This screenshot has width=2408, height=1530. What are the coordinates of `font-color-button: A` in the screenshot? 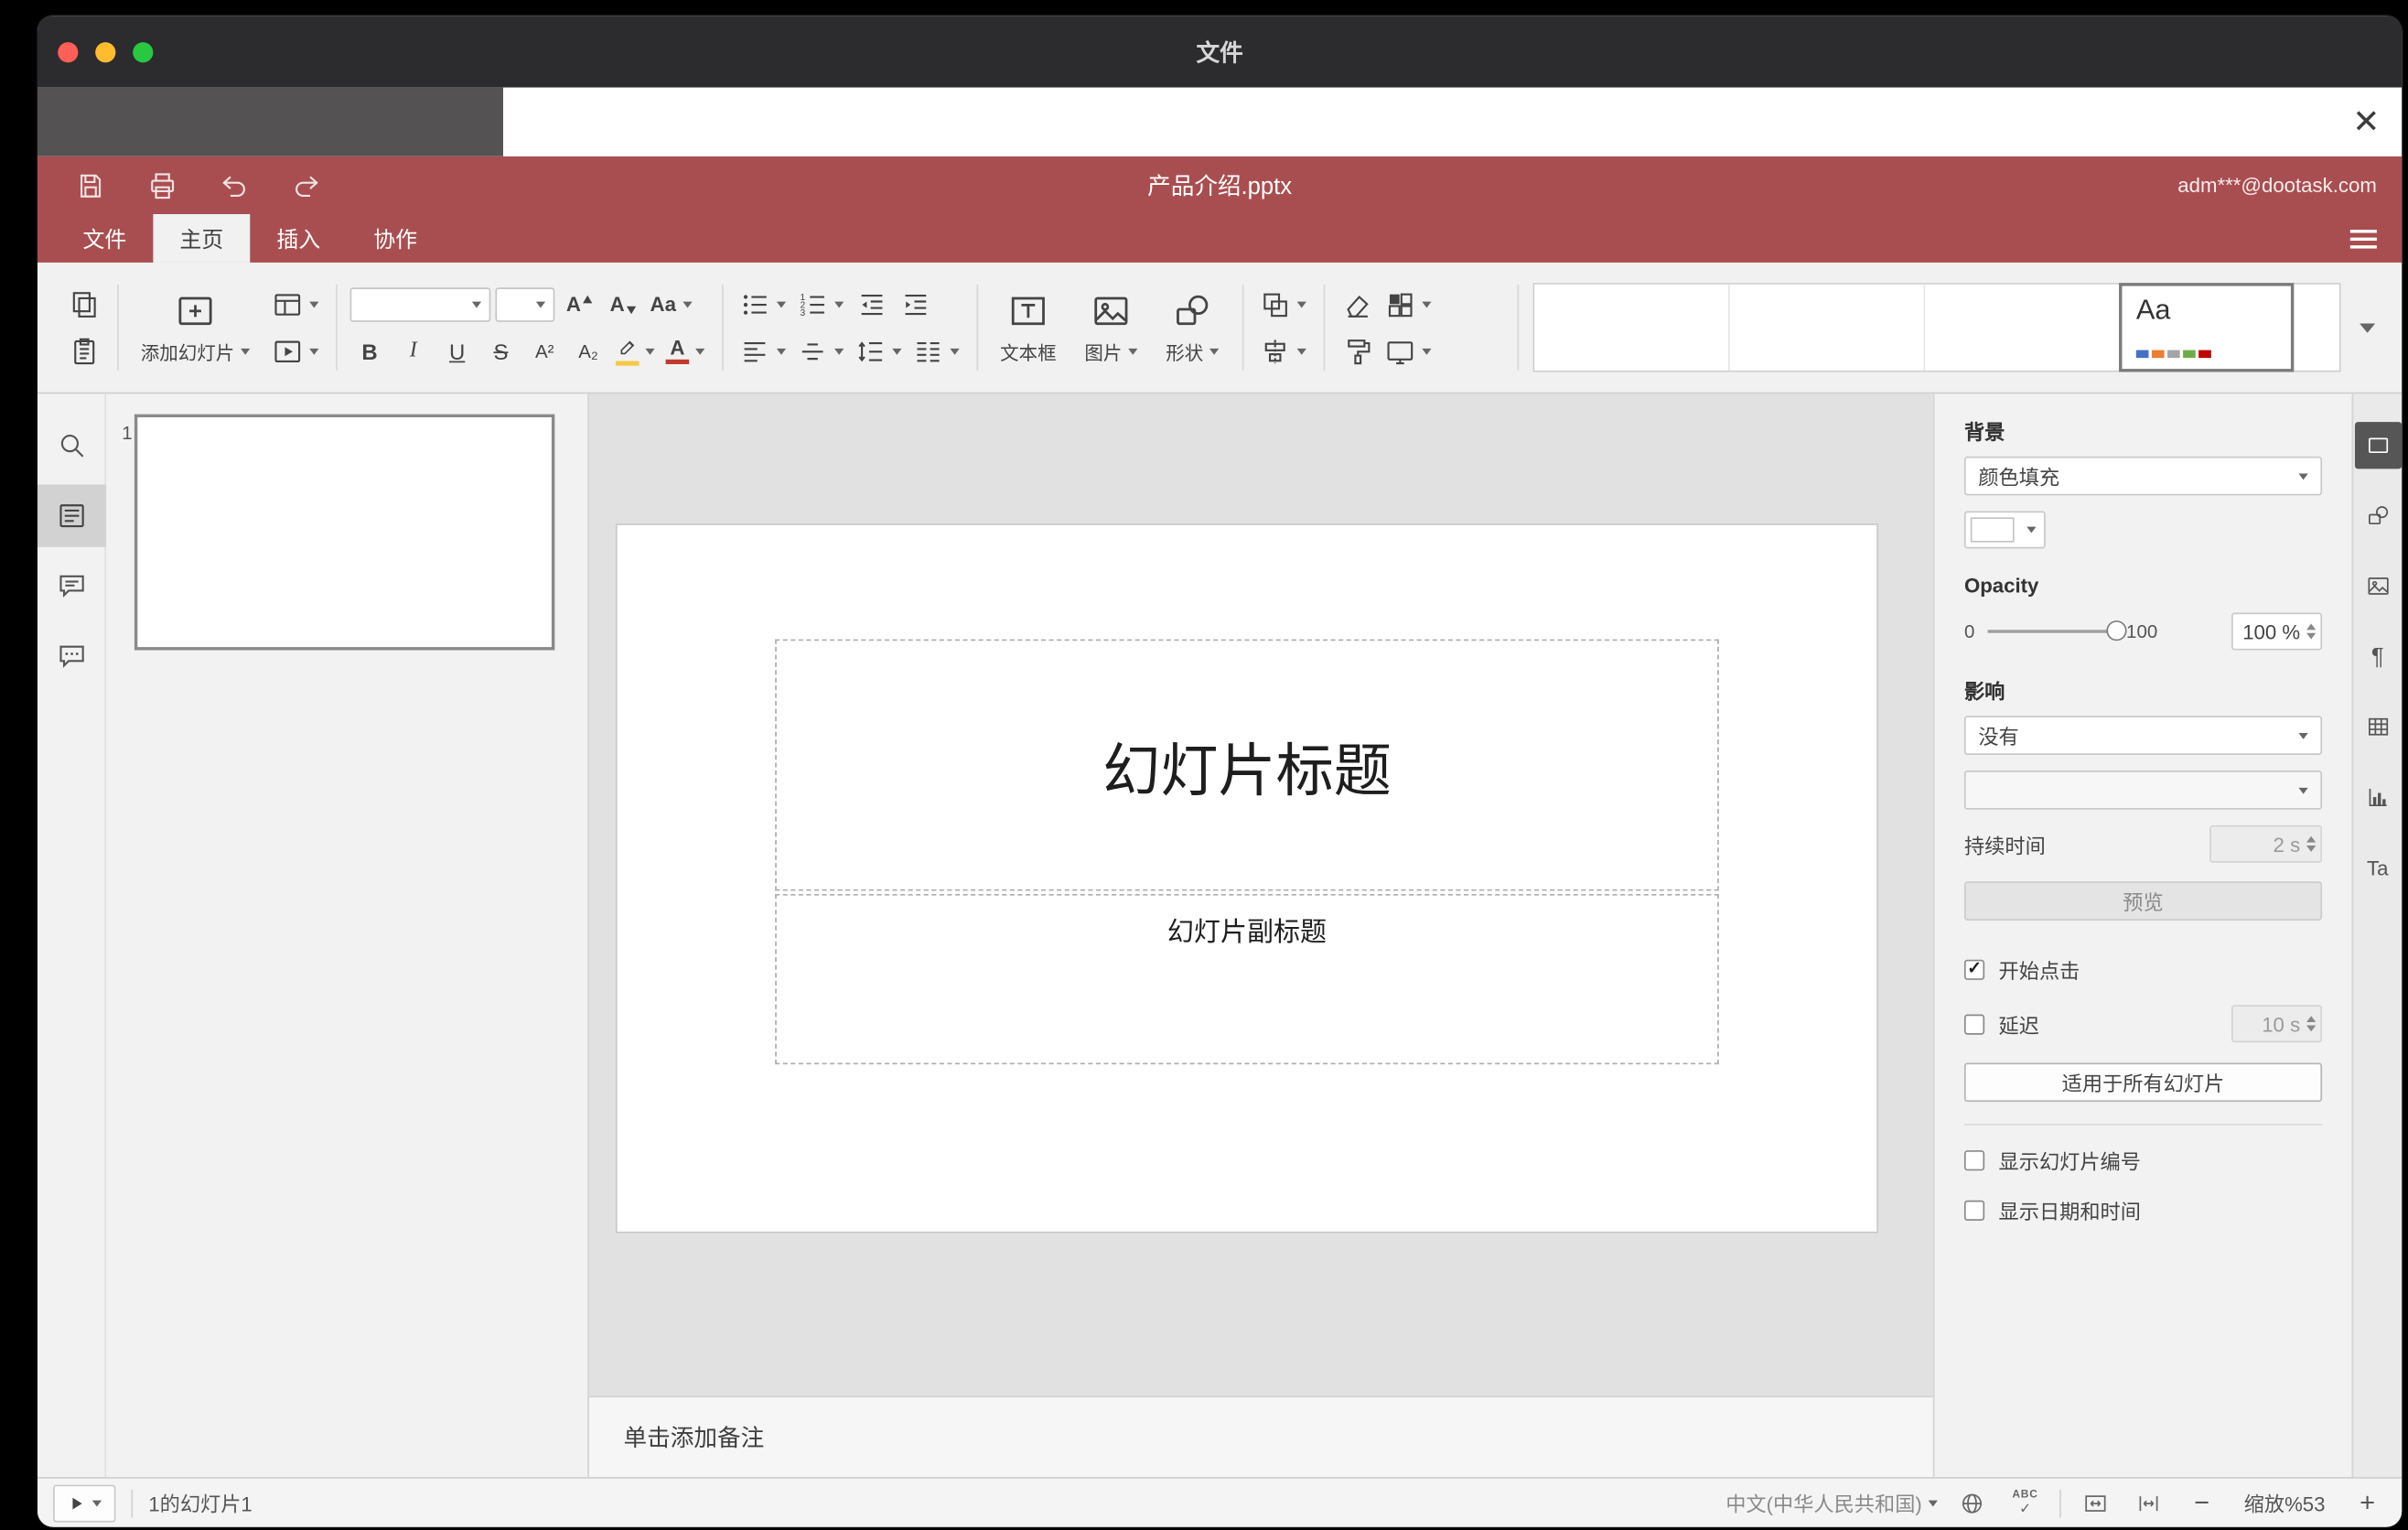 It's located at (685, 350).